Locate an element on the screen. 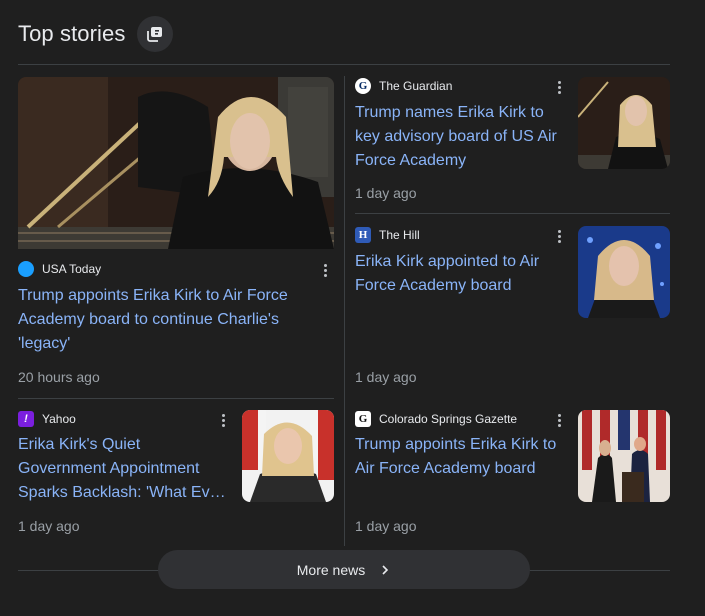  column-divider is located at coordinates (344, 311).